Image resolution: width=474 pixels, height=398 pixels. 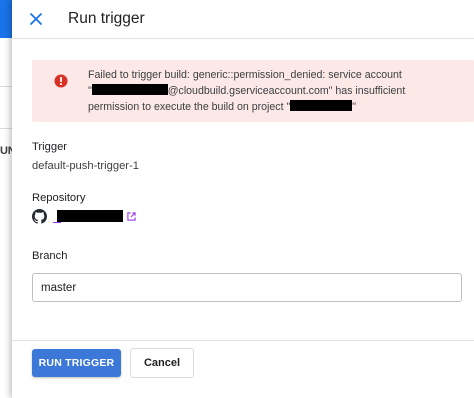 What do you see at coordinates (85, 166) in the screenshot?
I see `trigger-value: default-push-trigger-1` at bounding box center [85, 166].